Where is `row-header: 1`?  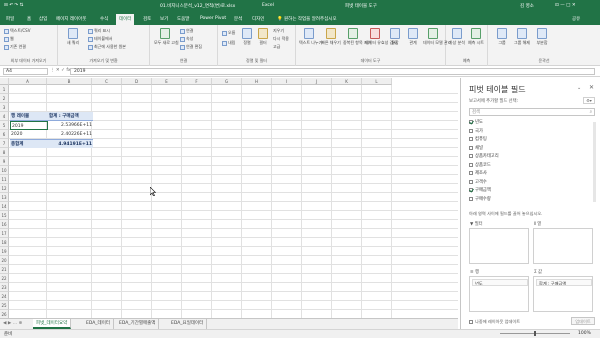
row-header: 1 is located at coordinates (4, 89).